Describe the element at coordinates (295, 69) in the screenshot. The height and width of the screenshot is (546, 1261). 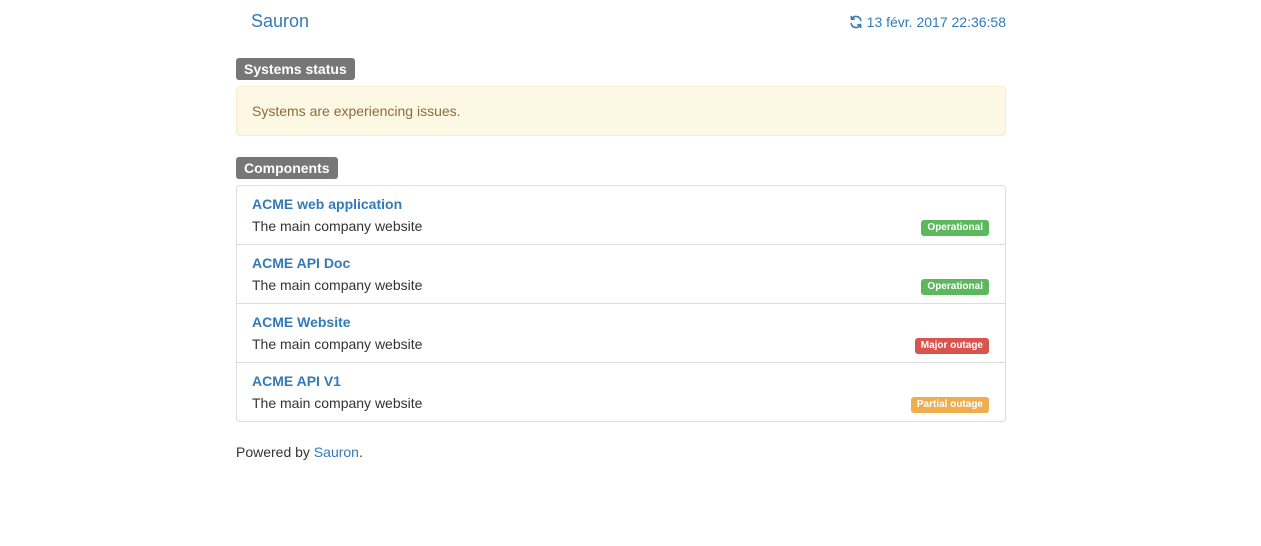
I see `systems-status-label: Systems status` at that location.